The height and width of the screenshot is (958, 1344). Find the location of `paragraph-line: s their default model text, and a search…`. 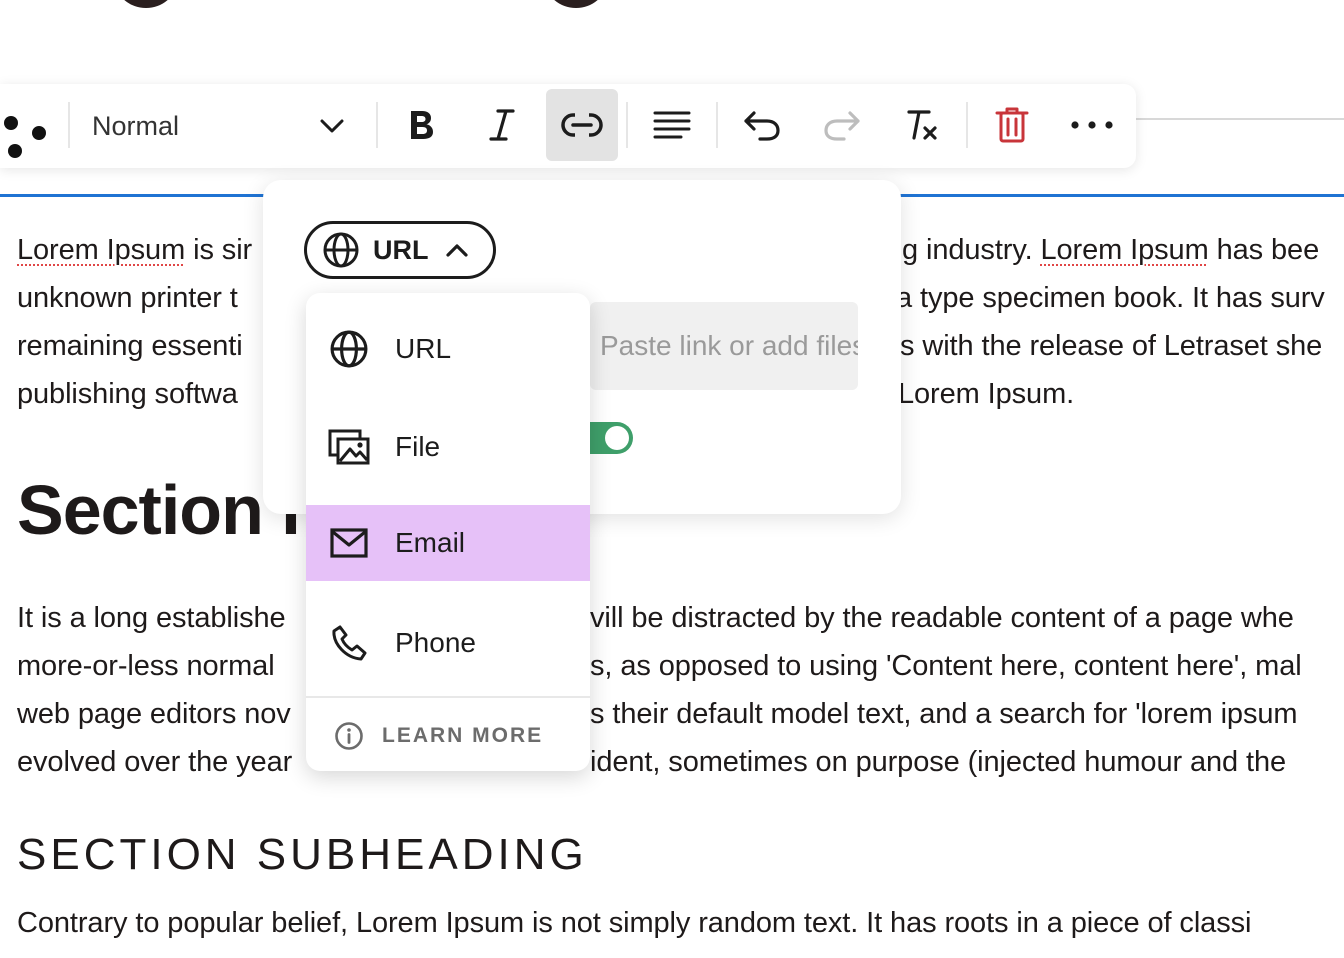

paragraph-line: s their default model text, and a search… is located at coordinates (944, 714).